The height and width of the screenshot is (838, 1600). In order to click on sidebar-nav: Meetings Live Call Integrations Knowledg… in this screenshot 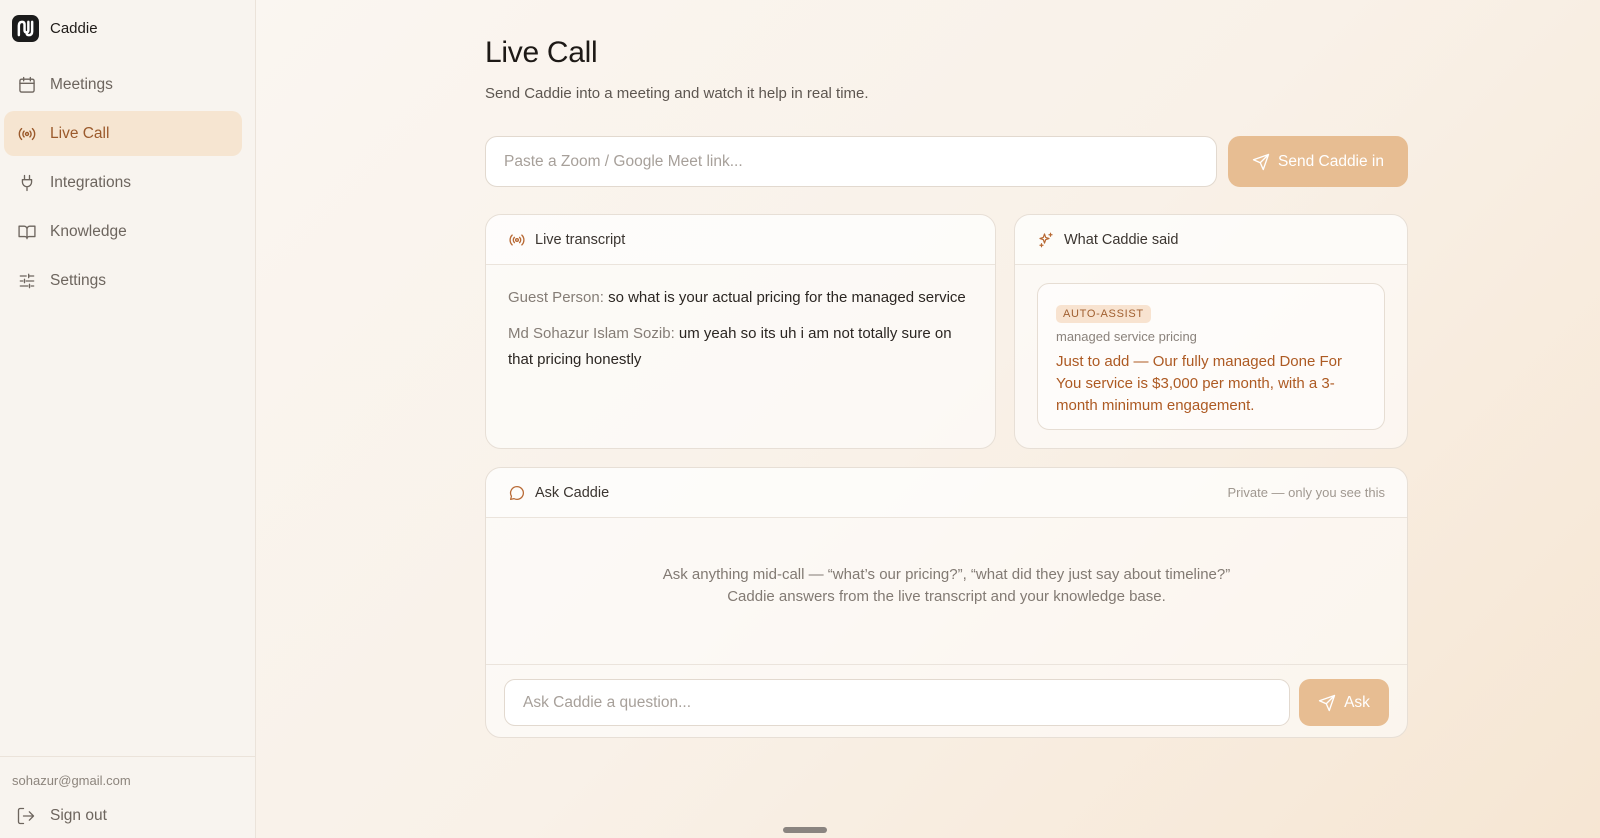, I will do `click(123, 184)`.